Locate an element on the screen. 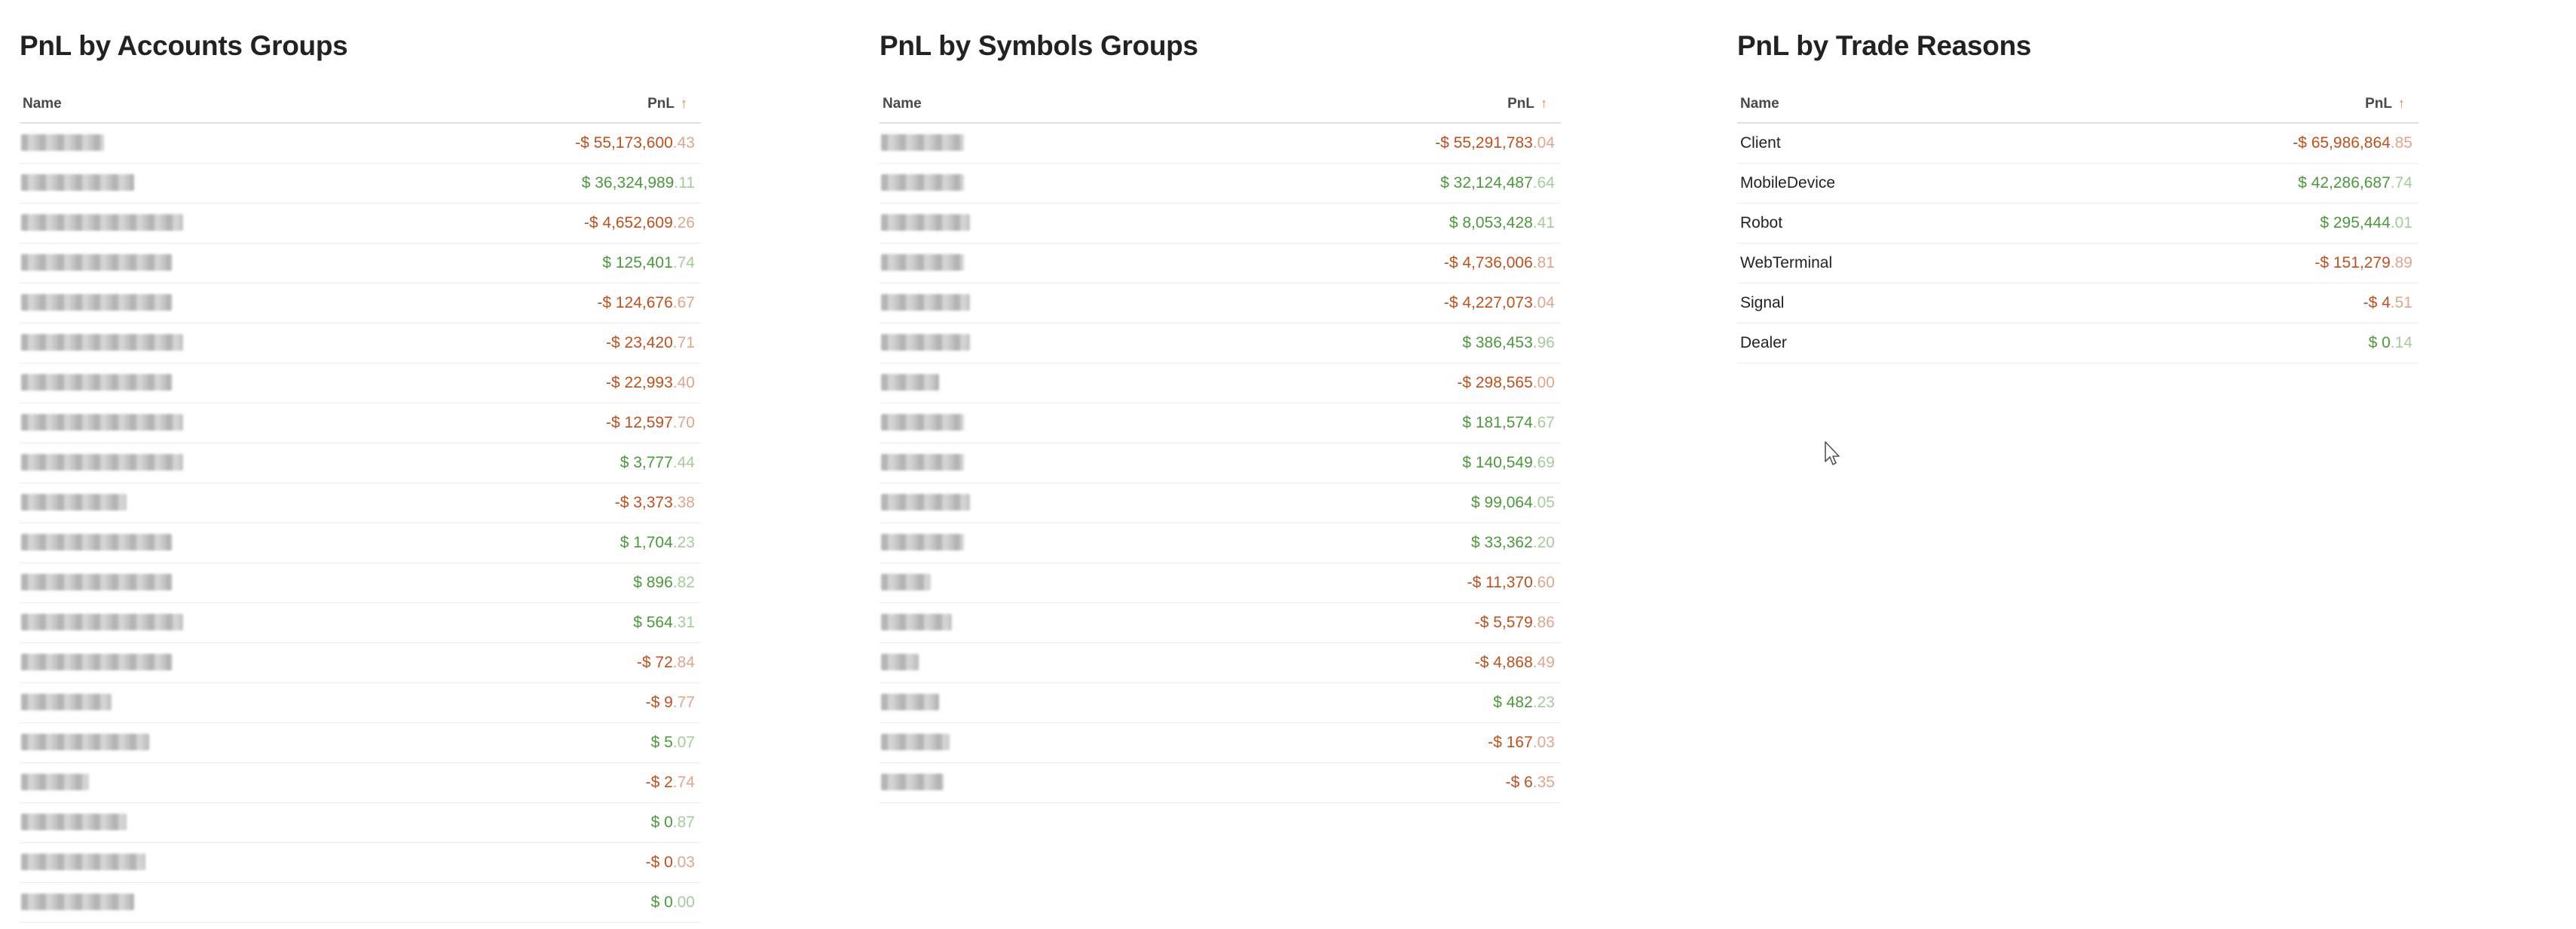 The image size is (2576, 929). pnl-integer-part: $ 3,777 is located at coordinates (646, 463).